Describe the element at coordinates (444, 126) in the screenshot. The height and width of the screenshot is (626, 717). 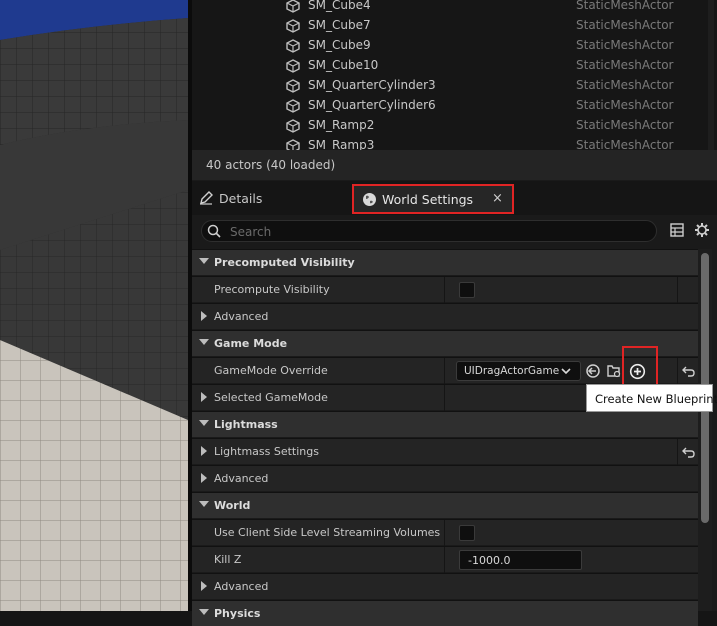
I see `list-item: SM_Ramp2 StaticMeshActor` at that location.